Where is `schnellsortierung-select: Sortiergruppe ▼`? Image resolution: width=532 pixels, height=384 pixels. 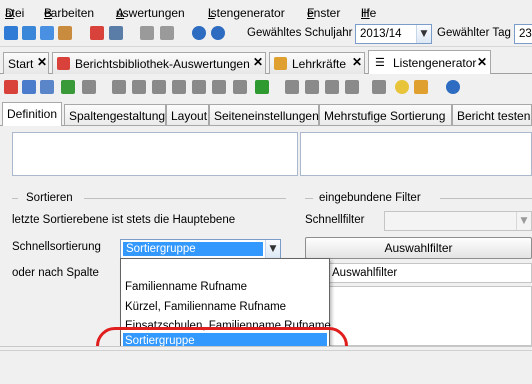 schnellsortierung-select: Sortiergruppe ▼ is located at coordinates (200, 249).